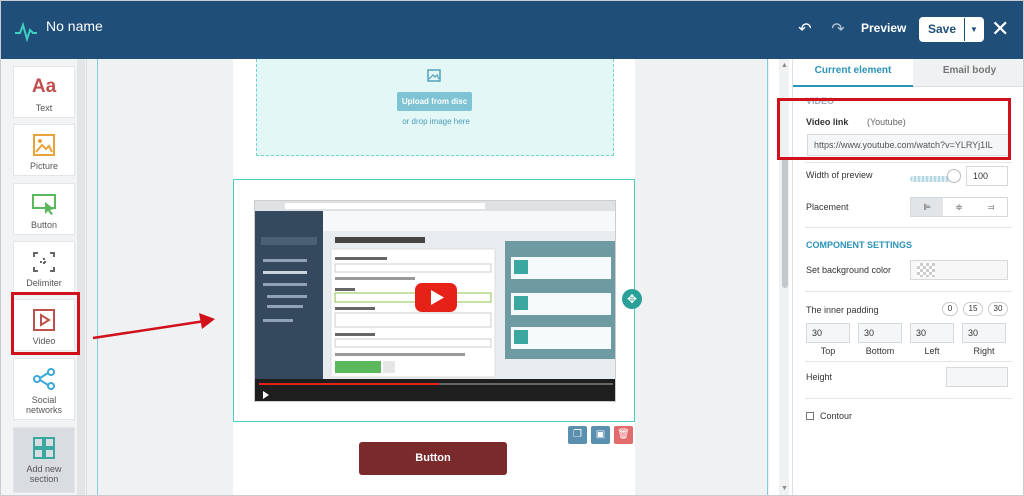 The height and width of the screenshot is (496, 1024). Describe the element at coordinates (819, 377) in the screenshot. I see `height-label: Height` at that location.